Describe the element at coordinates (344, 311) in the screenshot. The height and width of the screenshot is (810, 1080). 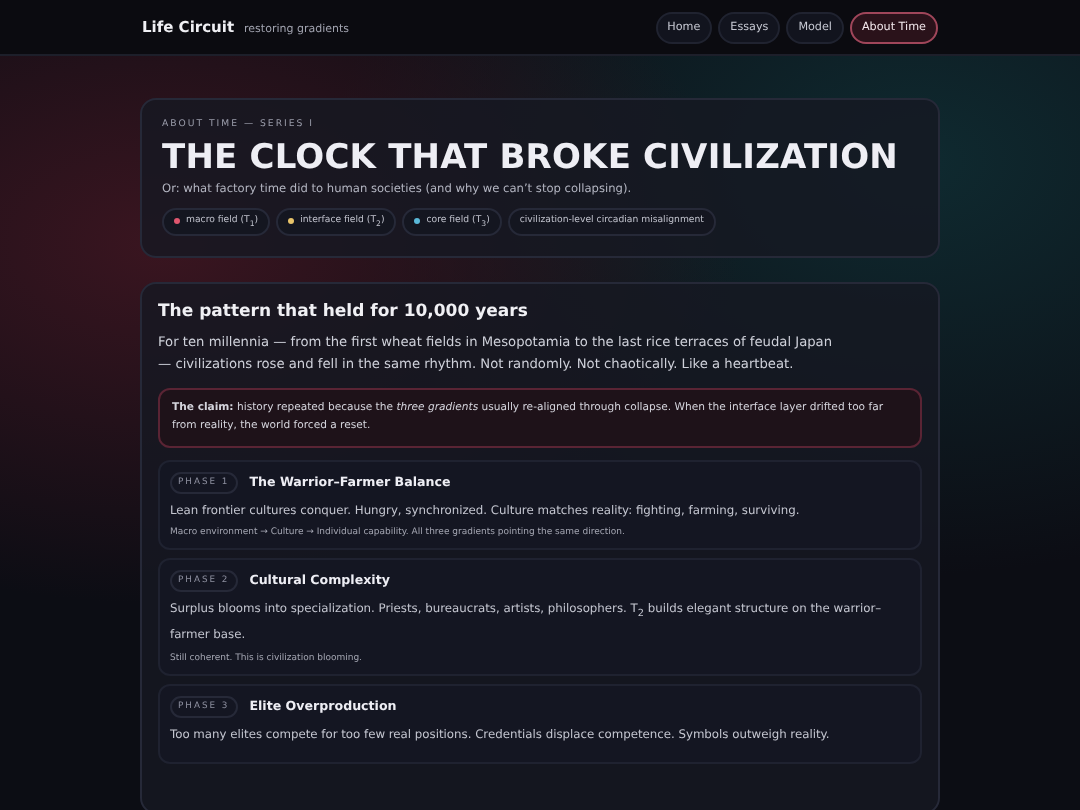
I see `section-heading: The pattern that held for 10,000 years` at that location.